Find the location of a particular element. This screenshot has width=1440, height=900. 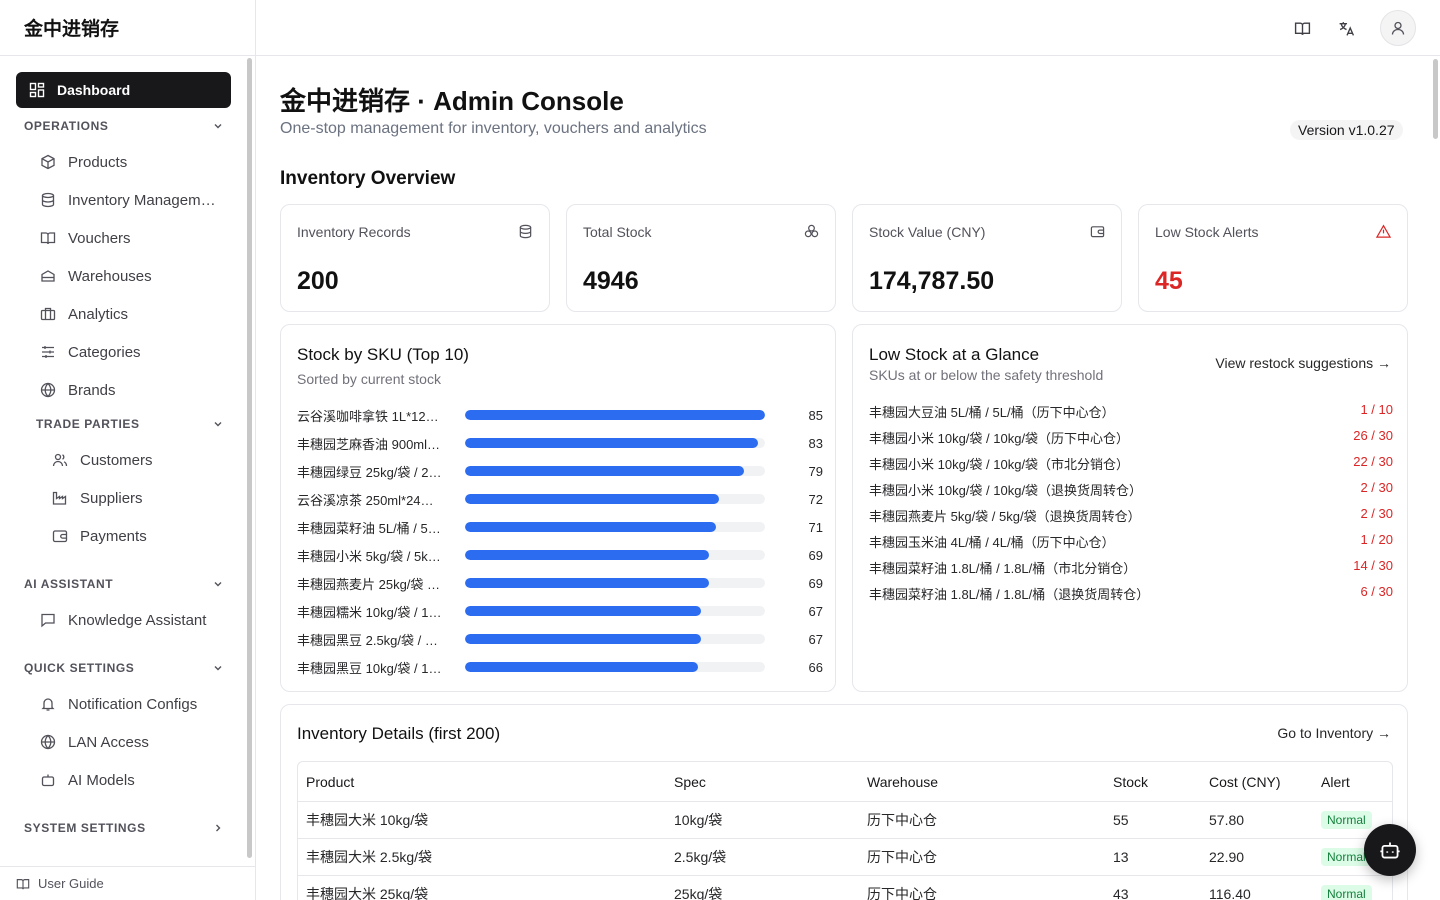

sidebar-item-suppliers: Suppliers is located at coordinates (147, 498).